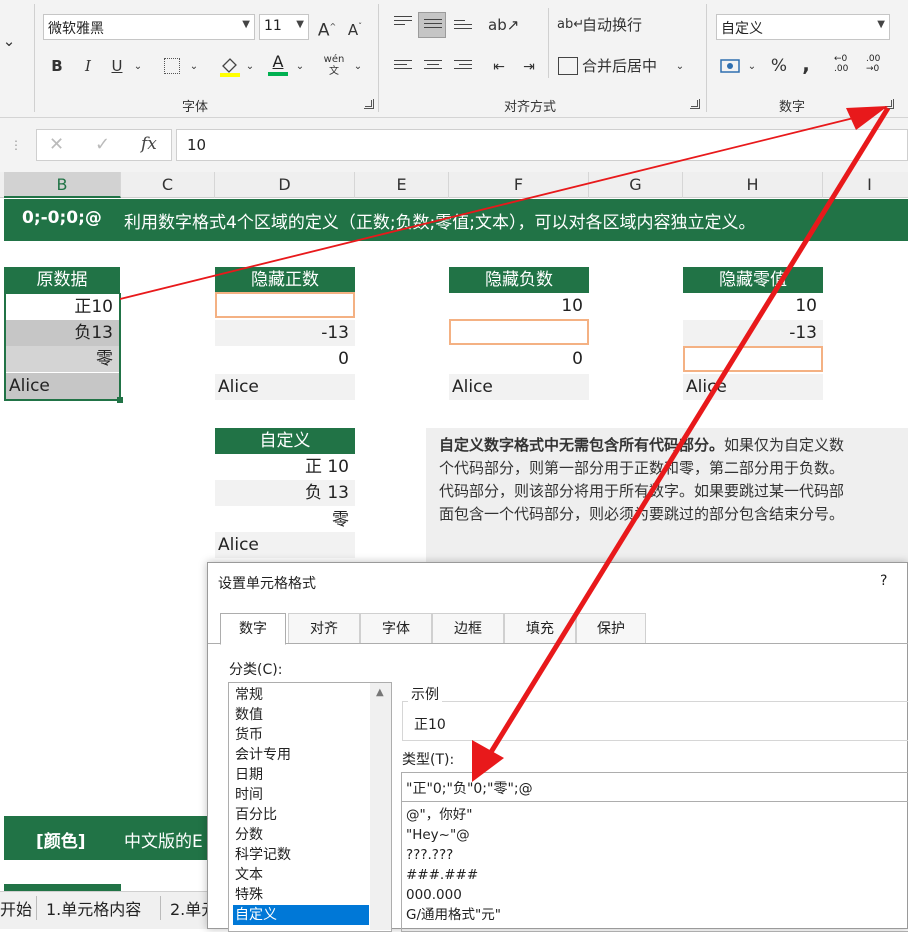 The width and height of the screenshot is (908, 932). What do you see at coordinates (230, 66) in the screenshot?
I see `fill-color-icon` at bounding box center [230, 66].